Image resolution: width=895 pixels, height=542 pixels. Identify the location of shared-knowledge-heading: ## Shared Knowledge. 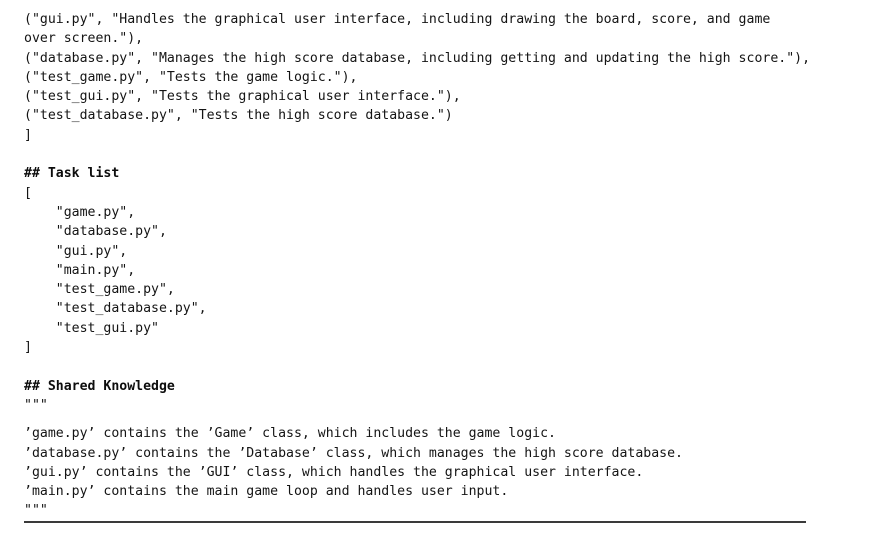
(99, 386).